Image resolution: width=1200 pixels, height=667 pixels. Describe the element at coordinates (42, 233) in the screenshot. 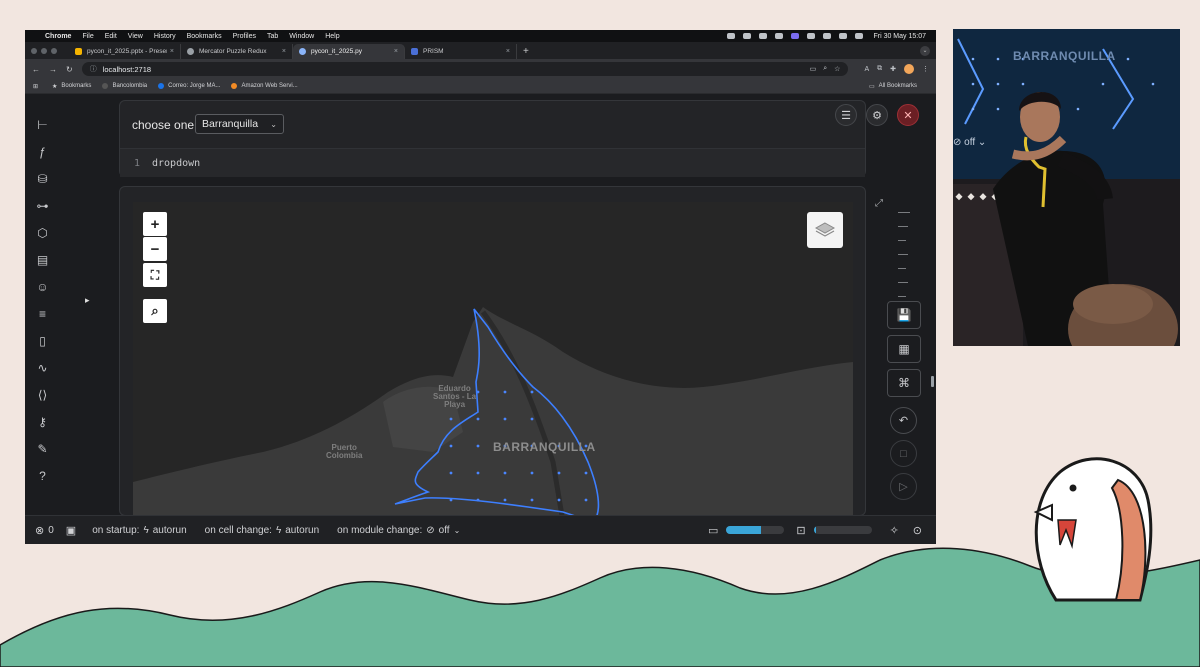

I see `packages-box-icon: ⬡` at that location.